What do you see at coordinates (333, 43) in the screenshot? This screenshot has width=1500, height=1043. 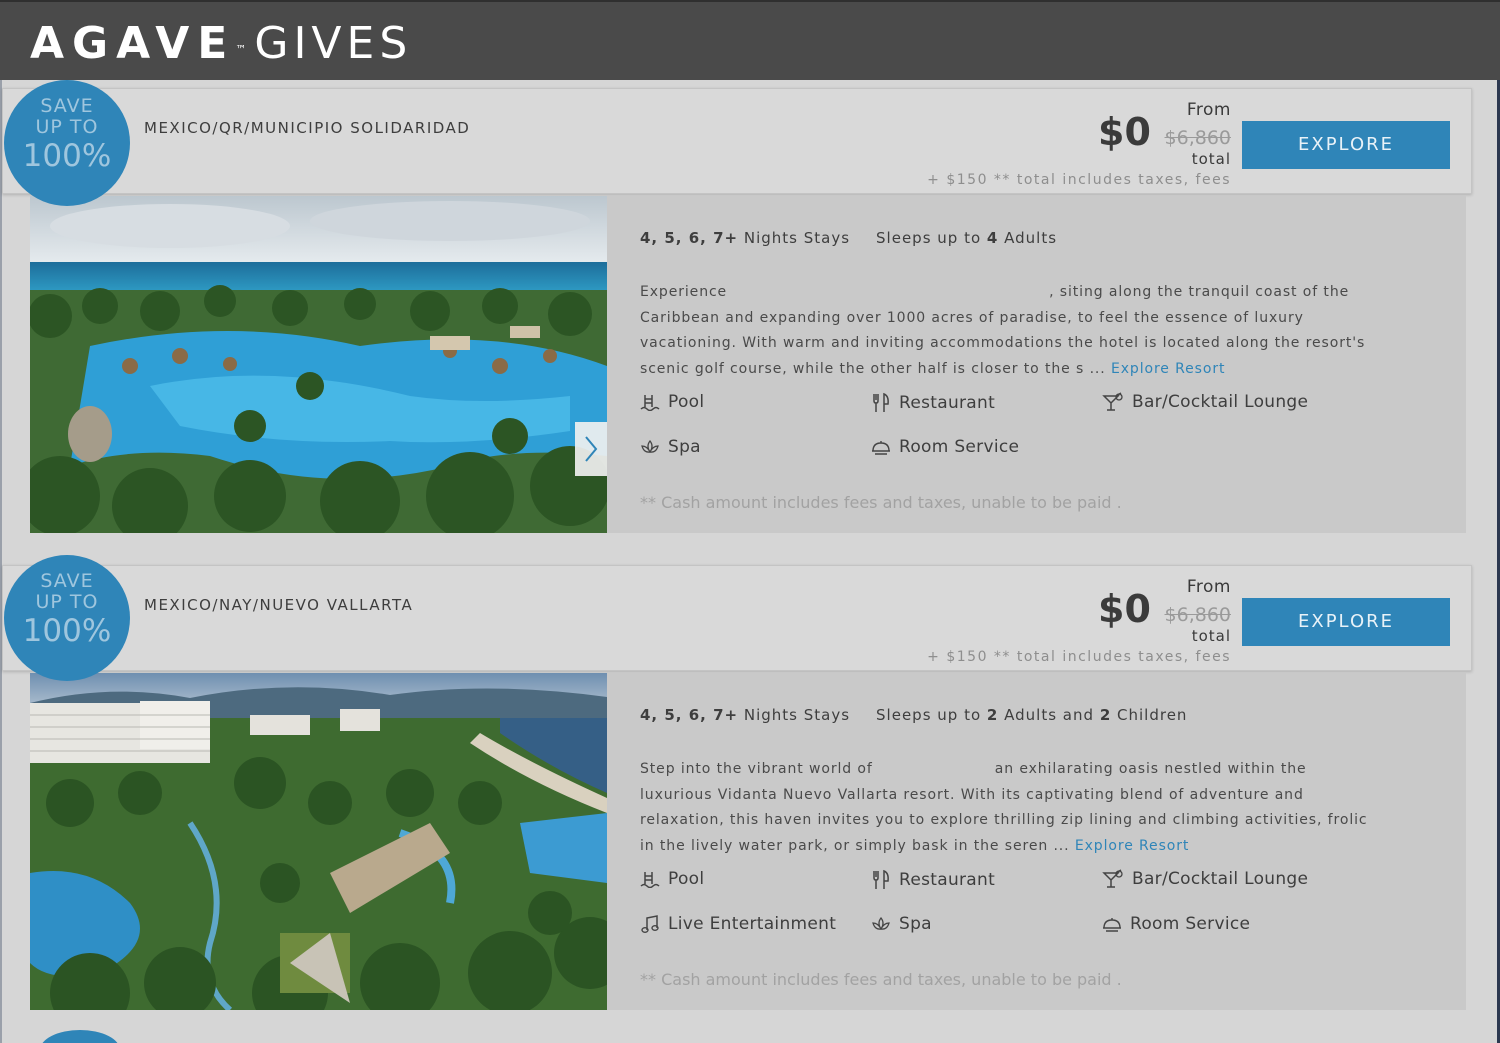 I see `logo-sub-text: GIVES` at bounding box center [333, 43].